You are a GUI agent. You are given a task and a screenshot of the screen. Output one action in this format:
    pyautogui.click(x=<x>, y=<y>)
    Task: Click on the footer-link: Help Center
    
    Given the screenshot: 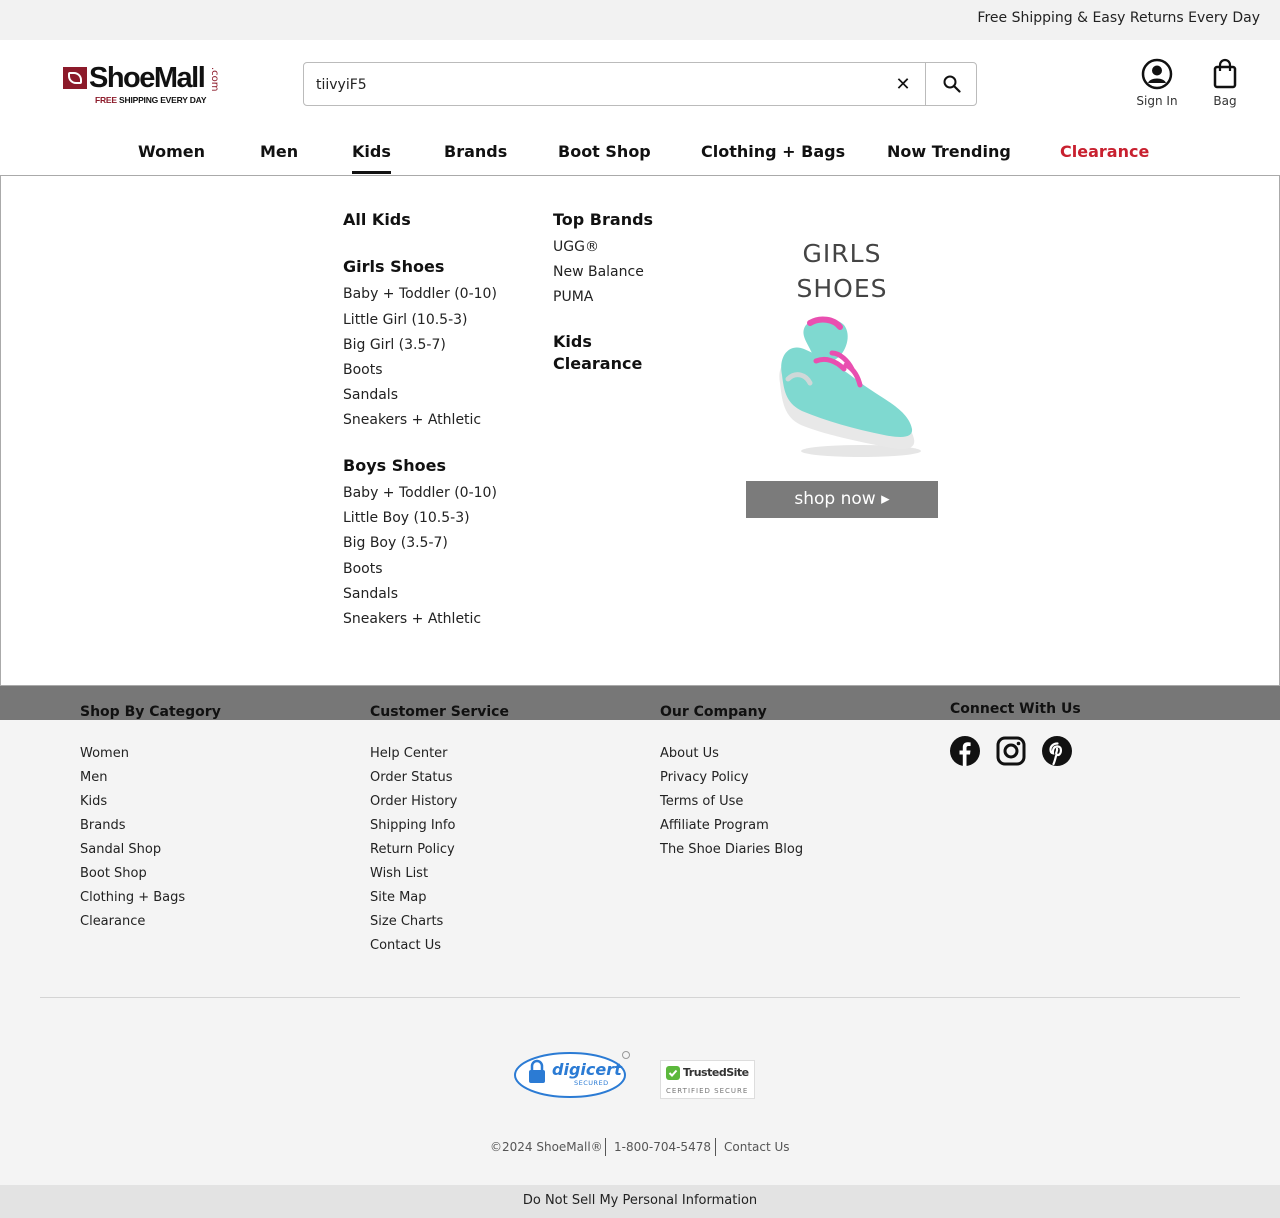 What is the action you would take?
    pyautogui.click(x=409, y=753)
    